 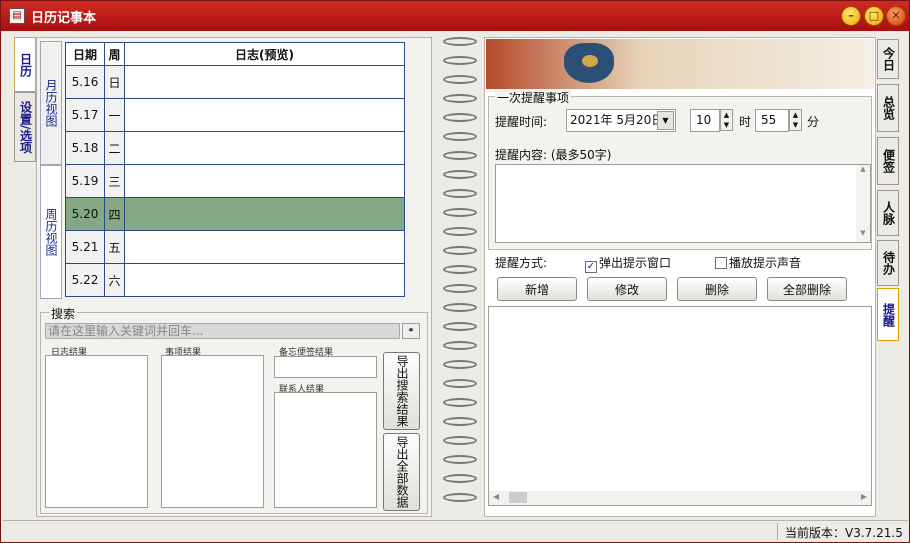 I want to click on table-row: 5.18 二, so click(x=235, y=148).